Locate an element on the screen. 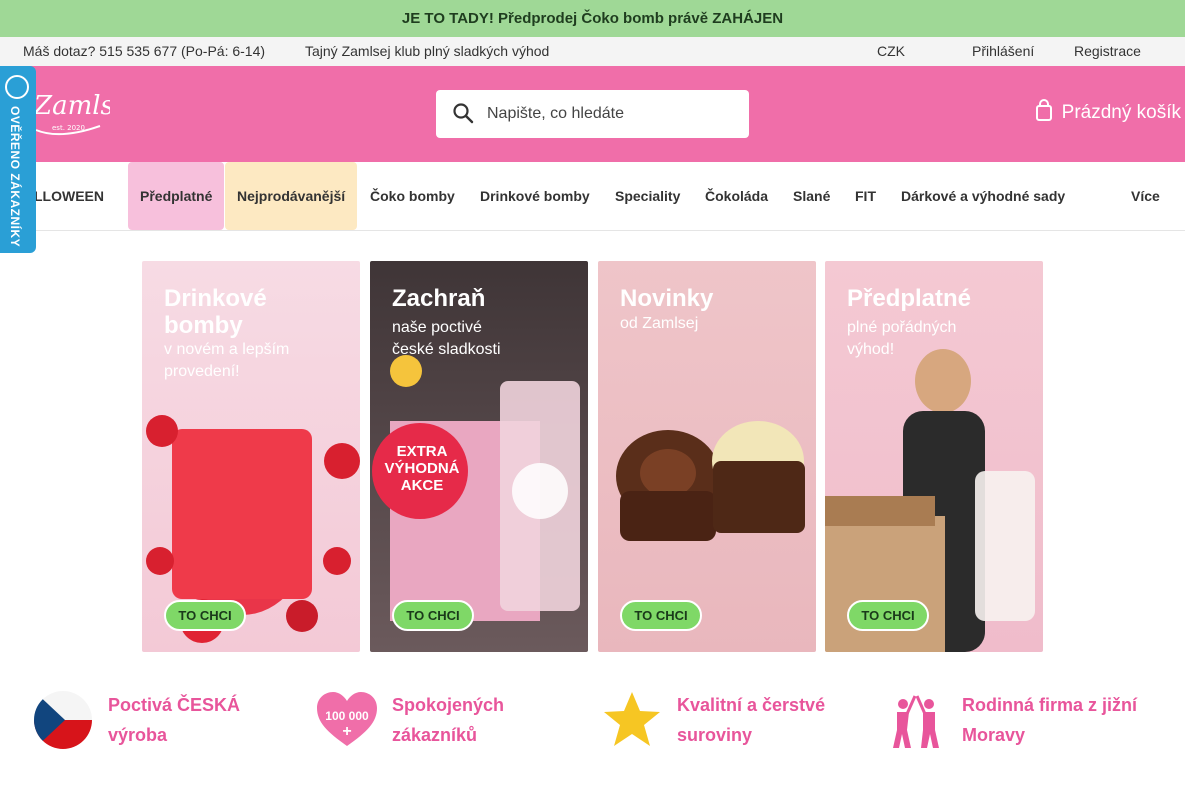 Image resolution: width=1200 pixels, height=800 pixels. cart-button: Prázdný košík is located at coordinates (1108, 113).